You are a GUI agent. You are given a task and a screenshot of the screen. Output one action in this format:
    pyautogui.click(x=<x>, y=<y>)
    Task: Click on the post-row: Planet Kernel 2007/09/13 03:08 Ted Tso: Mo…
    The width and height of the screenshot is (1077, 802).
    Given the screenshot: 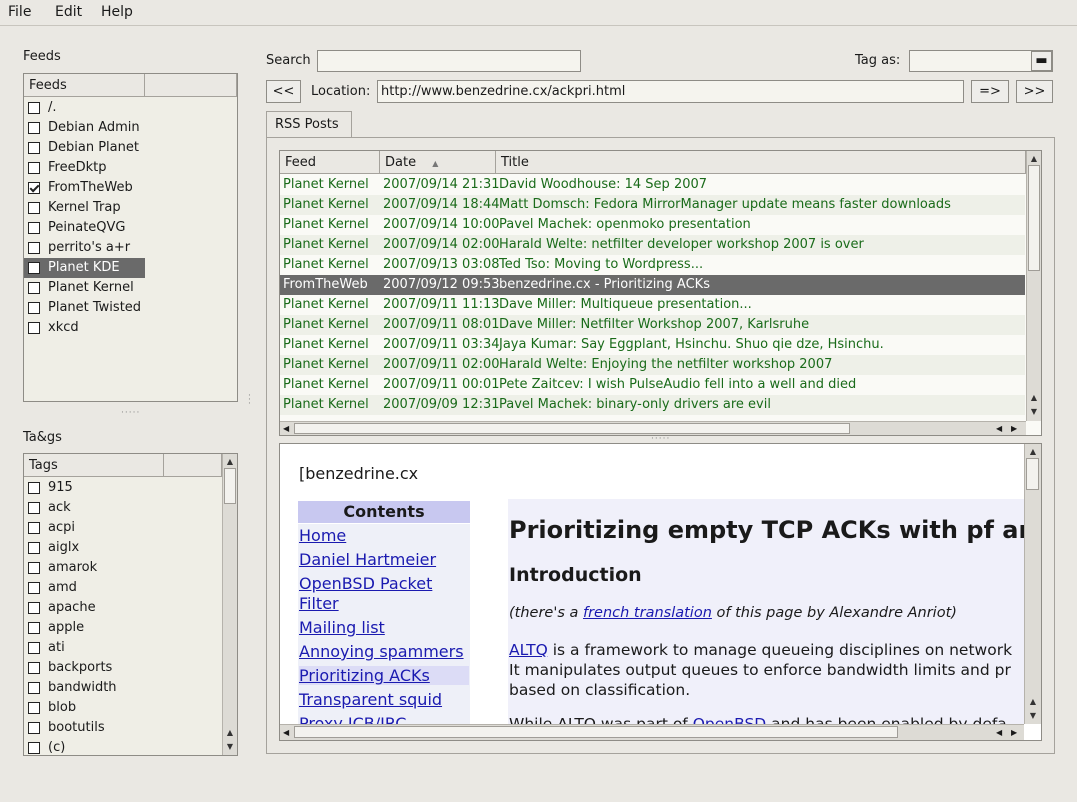 What is the action you would take?
    pyautogui.click(x=652, y=265)
    